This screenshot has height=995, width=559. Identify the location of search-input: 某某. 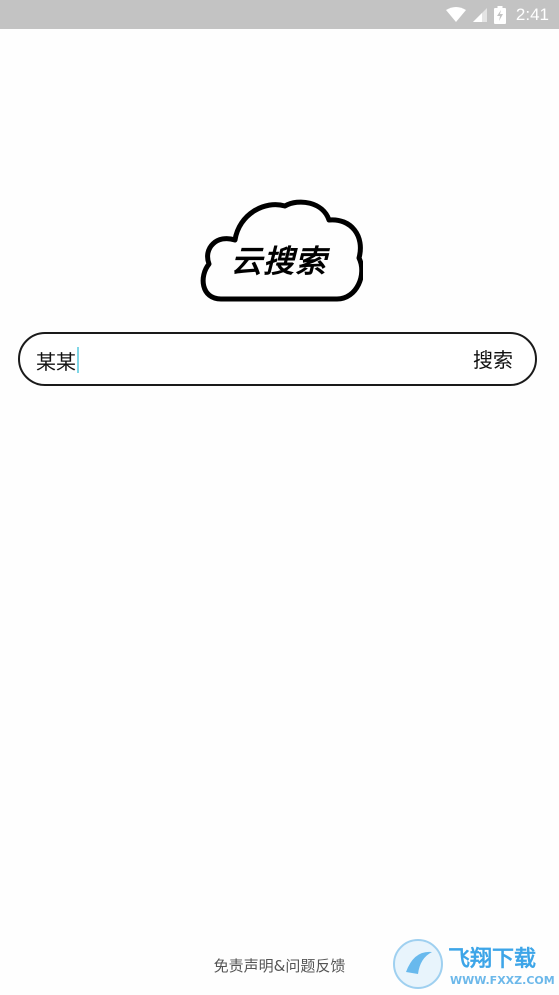
(57, 360).